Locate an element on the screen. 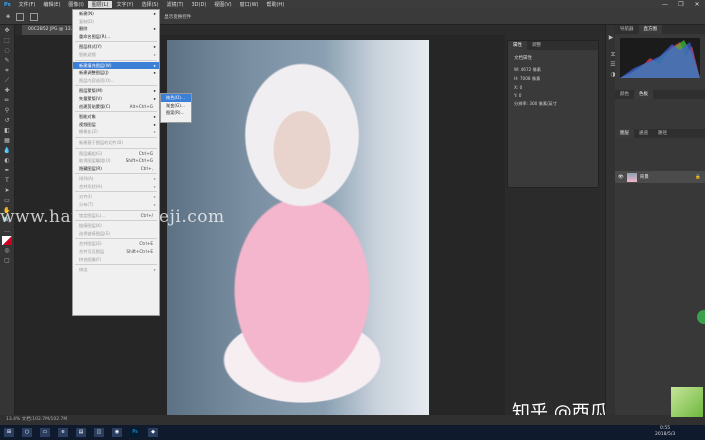 The width and height of the screenshot is (705, 440). blur-icon: 💧 is located at coordinates (7, 150).